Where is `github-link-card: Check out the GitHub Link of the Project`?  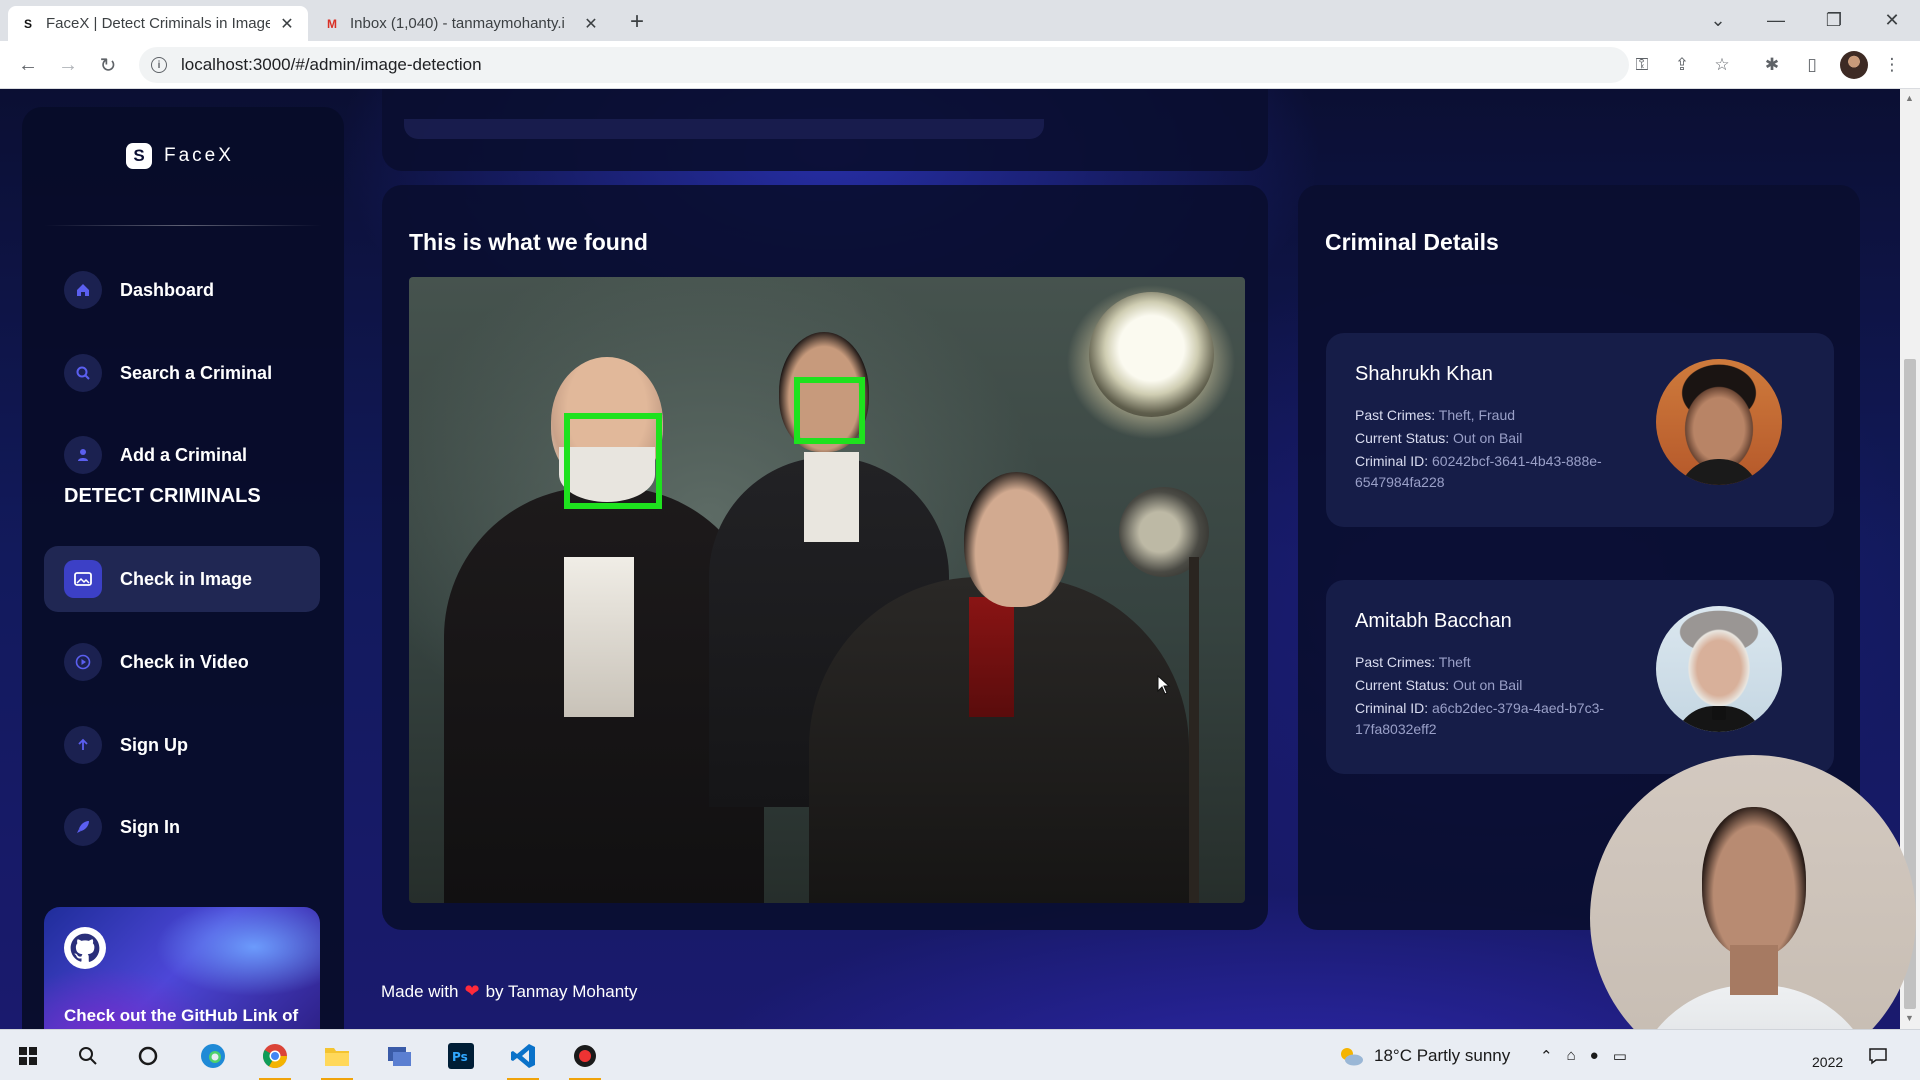
github-link-card: Check out the GitHub Link of the Project is located at coordinates (182, 968).